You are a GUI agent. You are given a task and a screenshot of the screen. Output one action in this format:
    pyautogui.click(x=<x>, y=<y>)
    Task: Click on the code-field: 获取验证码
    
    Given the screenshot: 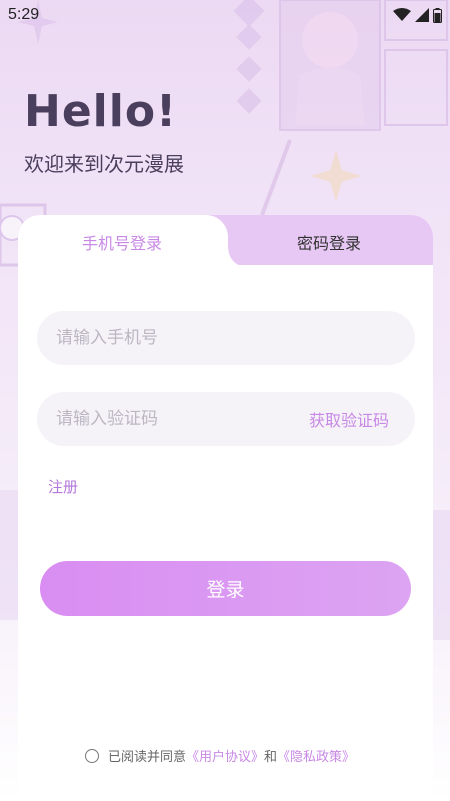 What is the action you would take?
    pyautogui.click(x=226, y=419)
    